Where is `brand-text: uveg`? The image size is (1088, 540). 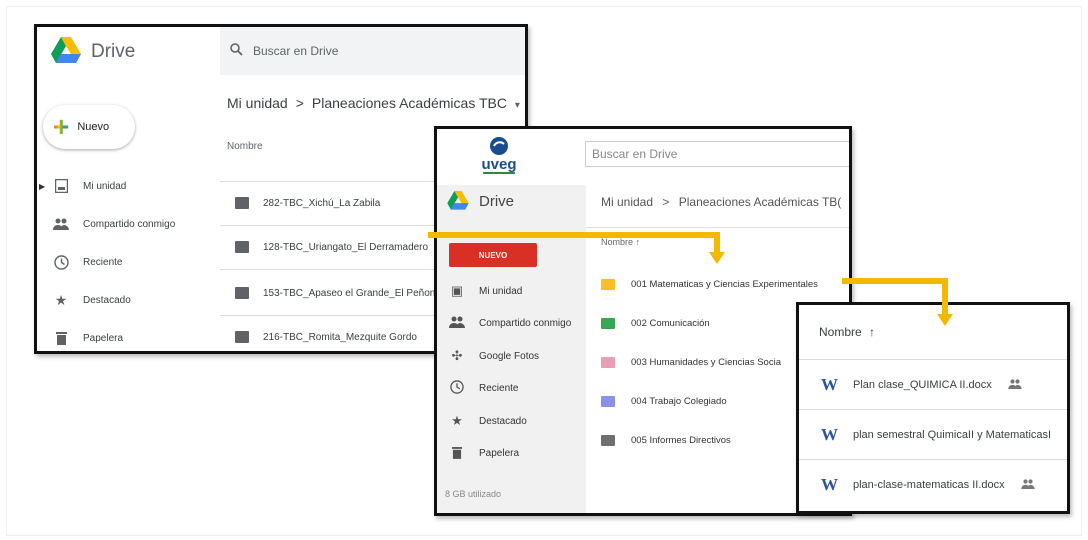
brand-text: uveg is located at coordinates (498, 164).